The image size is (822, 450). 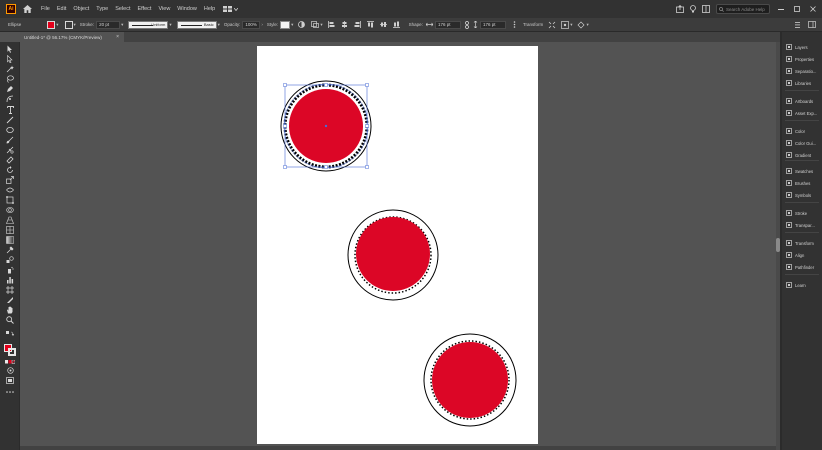 What do you see at coordinates (533, 24) in the screenshot?
I see `transform-link: Transform` at bounding box center [533, 24].